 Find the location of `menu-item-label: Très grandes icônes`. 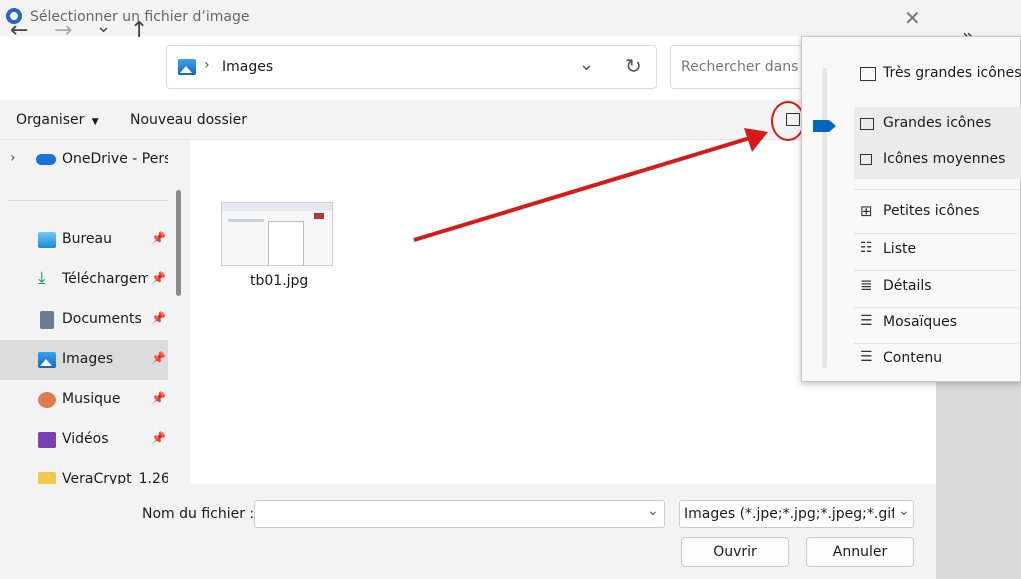

menu-item-label: Très grandes icônes is located at coordinates (952, 73).